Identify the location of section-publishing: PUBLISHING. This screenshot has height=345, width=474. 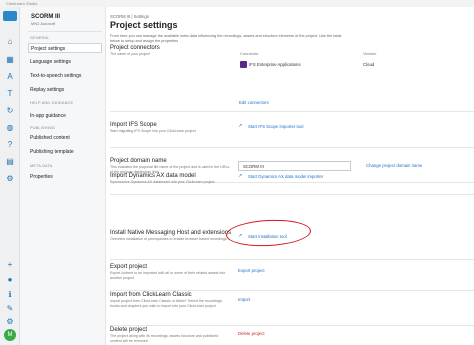
(42, 128).